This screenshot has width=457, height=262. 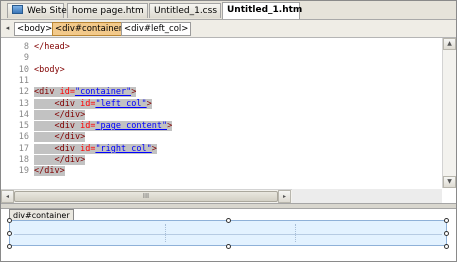 I want to click on code-token: "left_col", so click(x=121, y=103).